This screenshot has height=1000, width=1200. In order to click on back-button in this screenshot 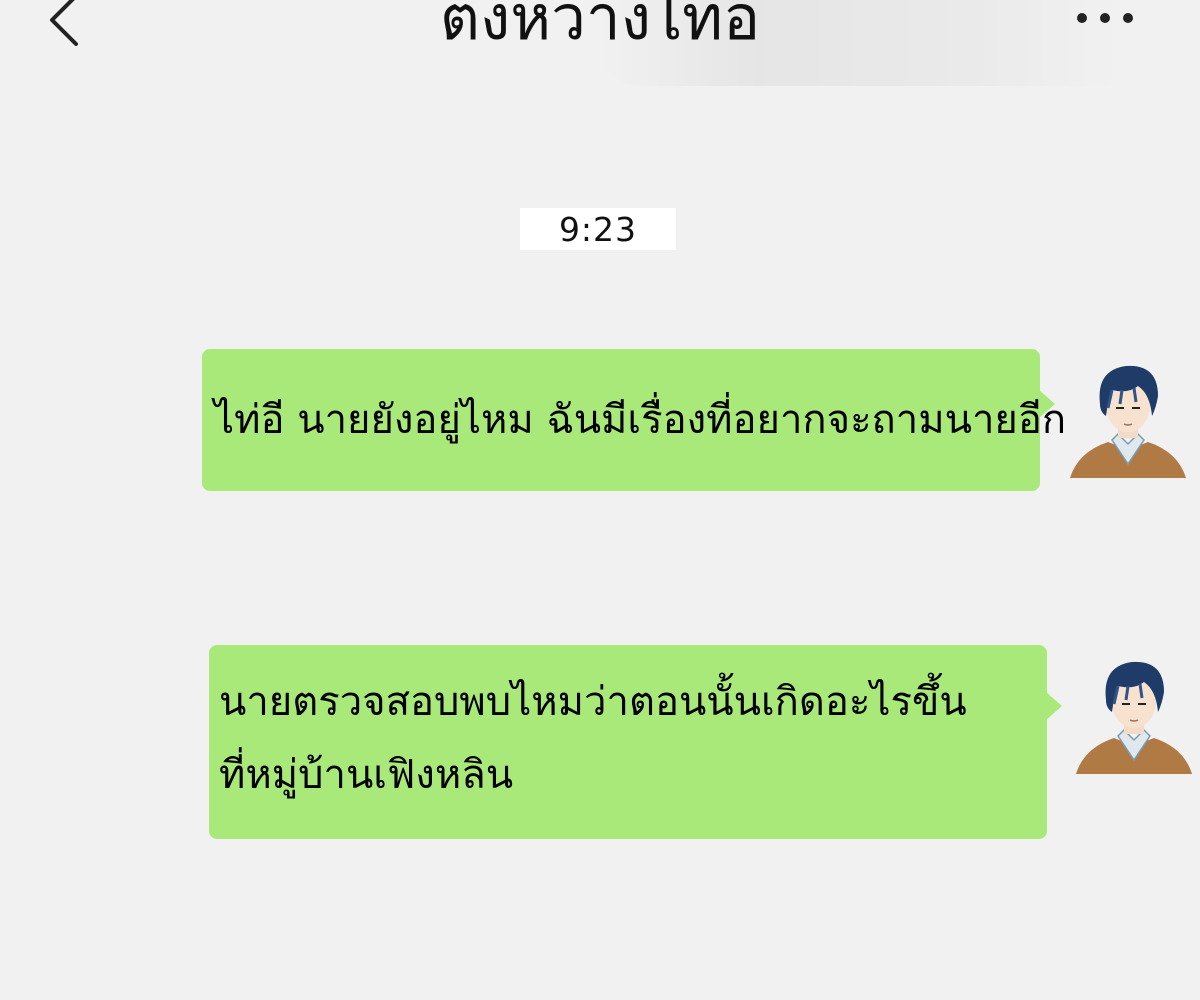, I will do `click(65, 25)`.